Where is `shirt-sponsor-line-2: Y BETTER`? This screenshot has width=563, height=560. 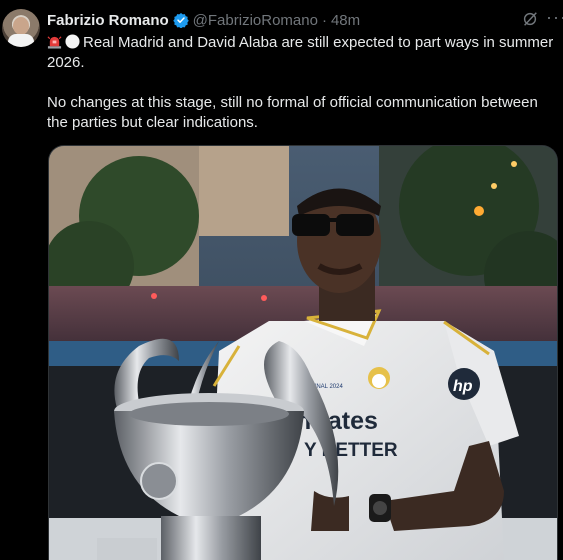
shirt-sponsor-line-2: Y BETTER is located at coordinates (351, 450).